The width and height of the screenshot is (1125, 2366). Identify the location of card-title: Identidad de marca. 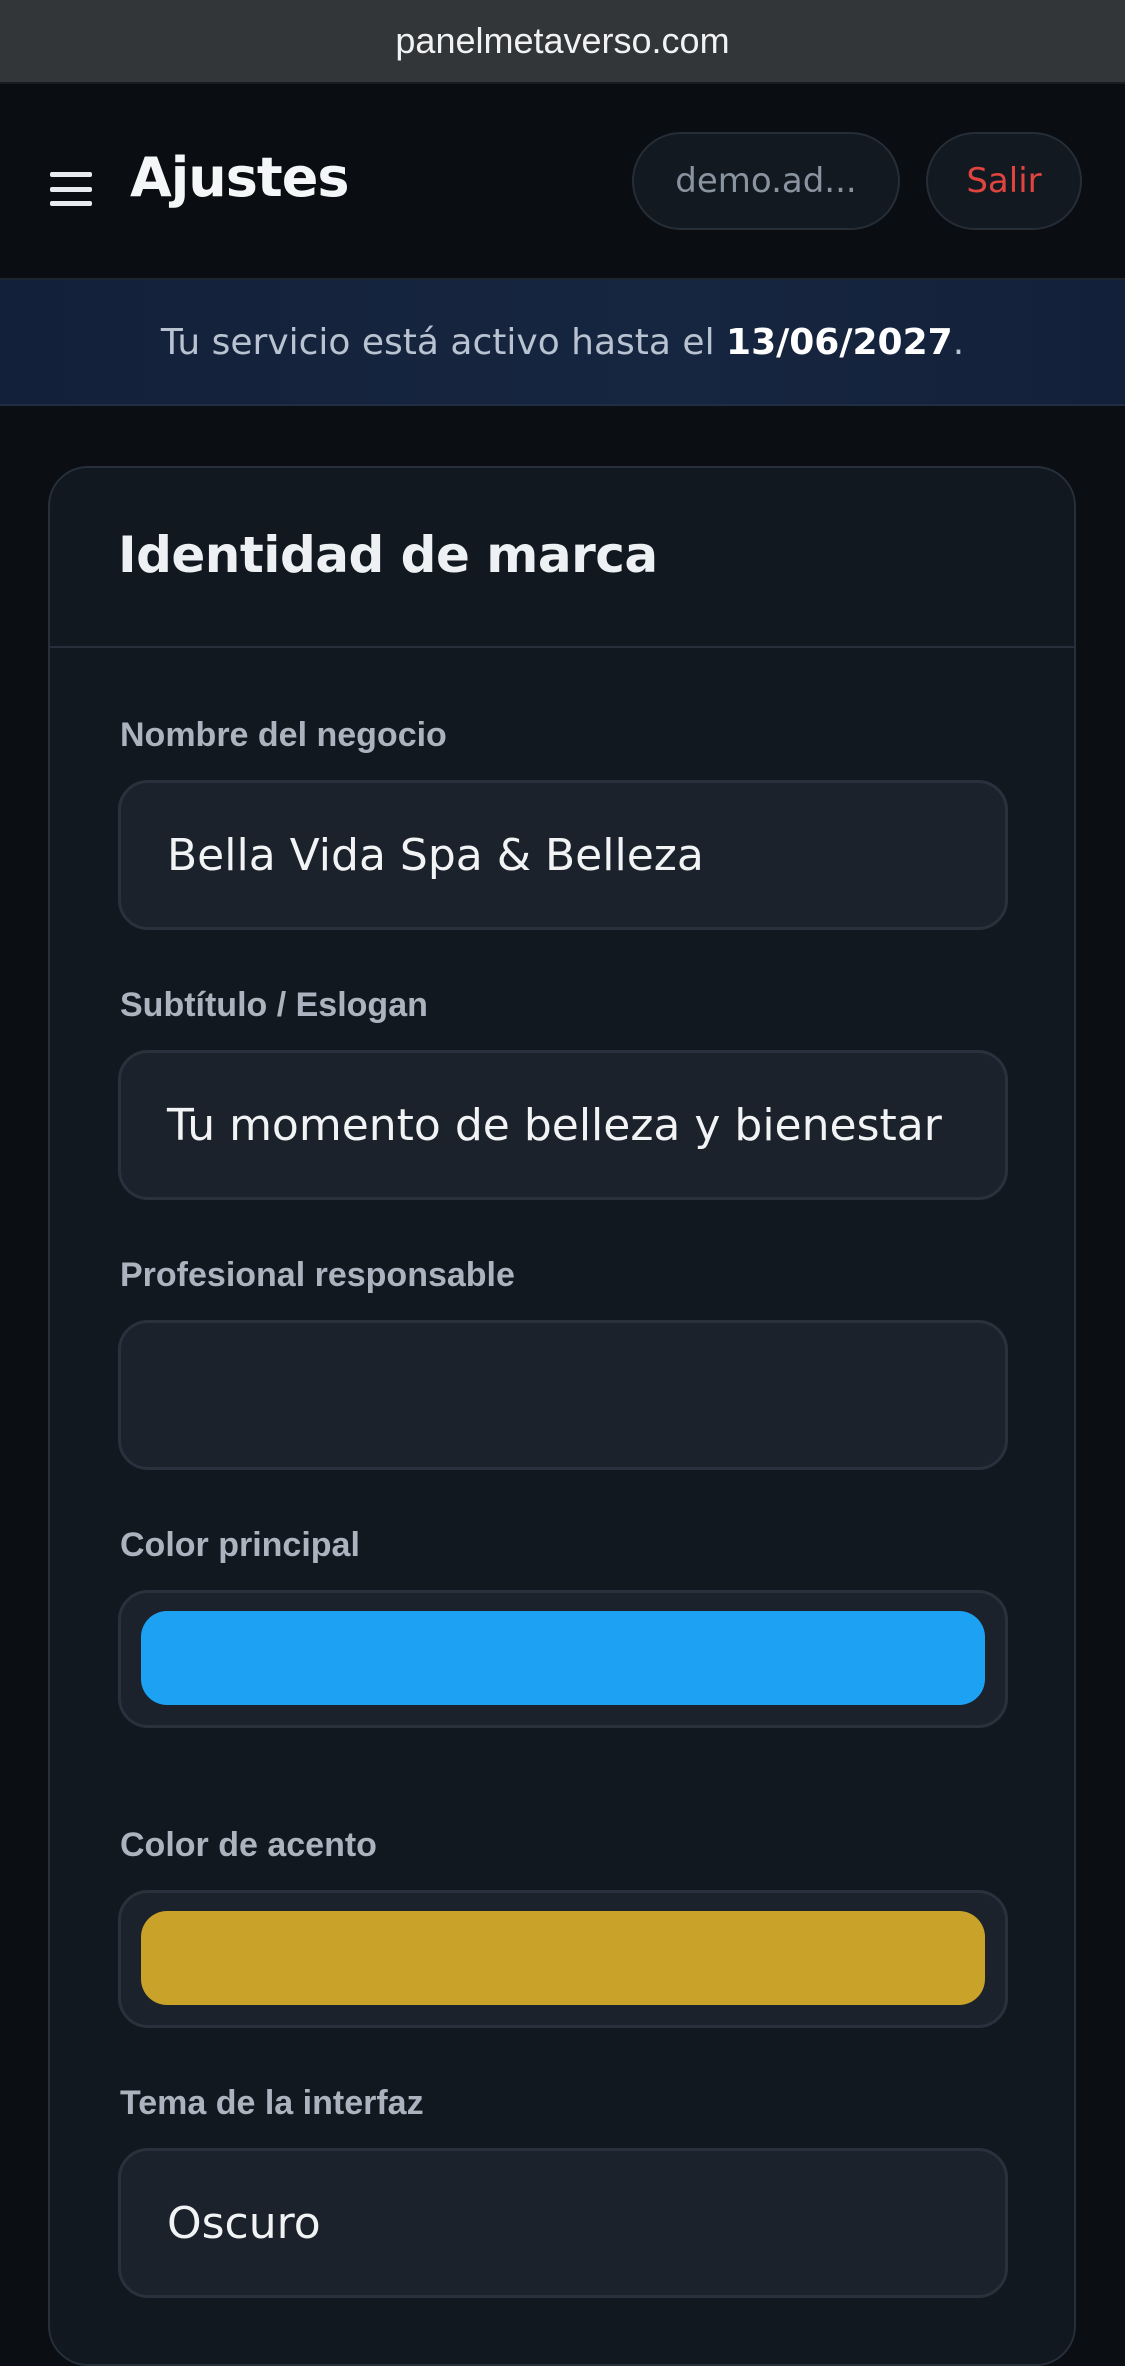
(388, 555).